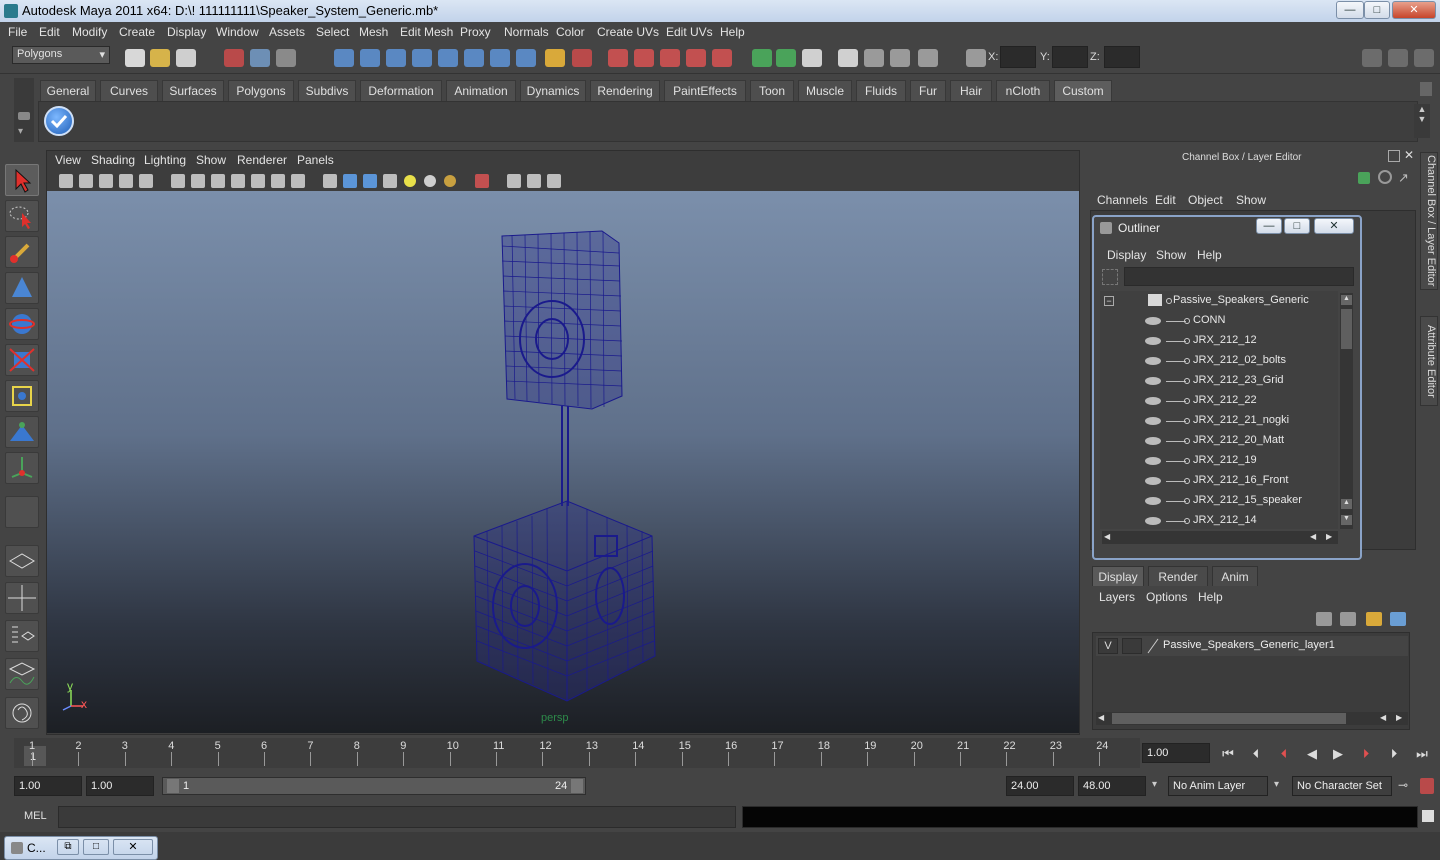 The width and height of the screenshot is (1440, 860). Describe the element at coordinates (68, 160) in the screenshot. I see `viewport-menu-view: View` at that location.